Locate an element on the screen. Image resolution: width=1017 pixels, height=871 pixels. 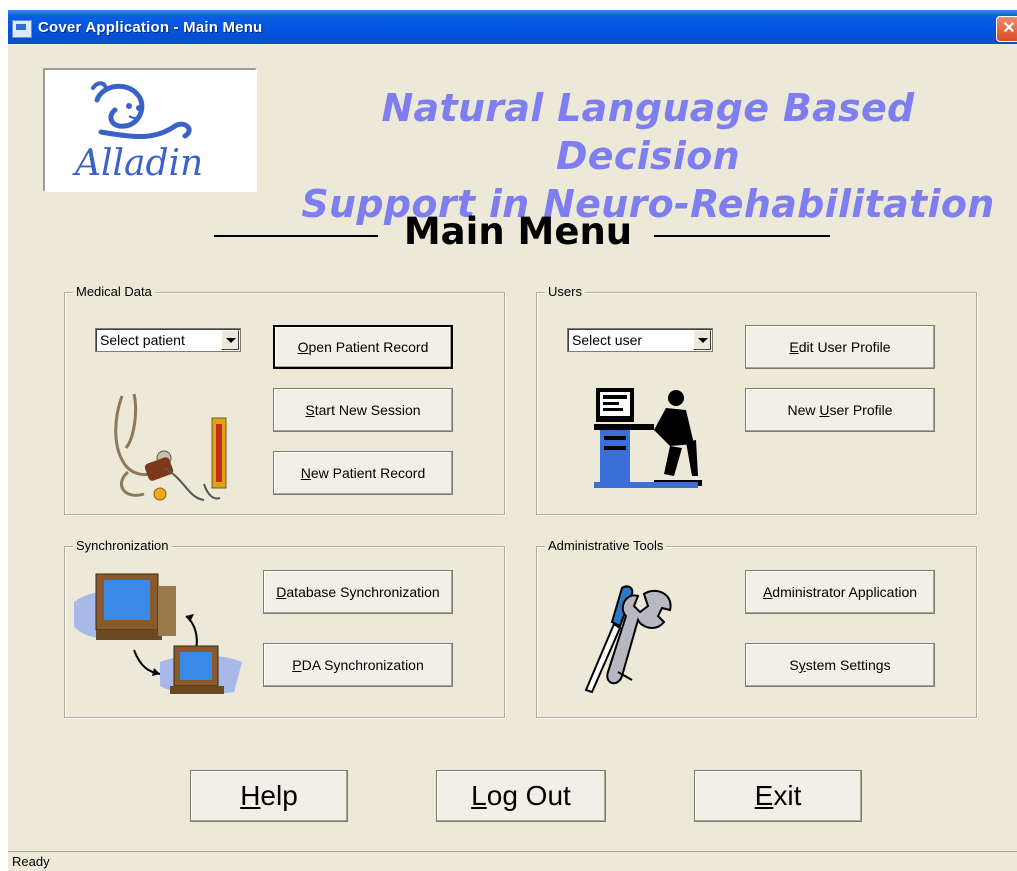
synchronization-label: Synchronization is located at coordinates (122, 545).